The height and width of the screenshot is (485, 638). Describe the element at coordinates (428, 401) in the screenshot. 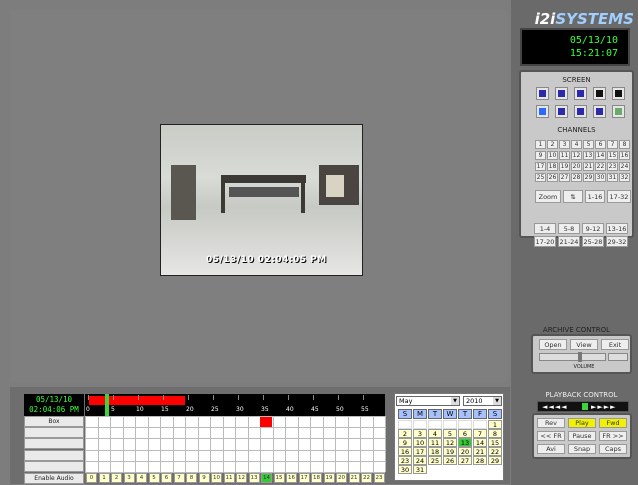

I see `month-select: May ▼` at that location.